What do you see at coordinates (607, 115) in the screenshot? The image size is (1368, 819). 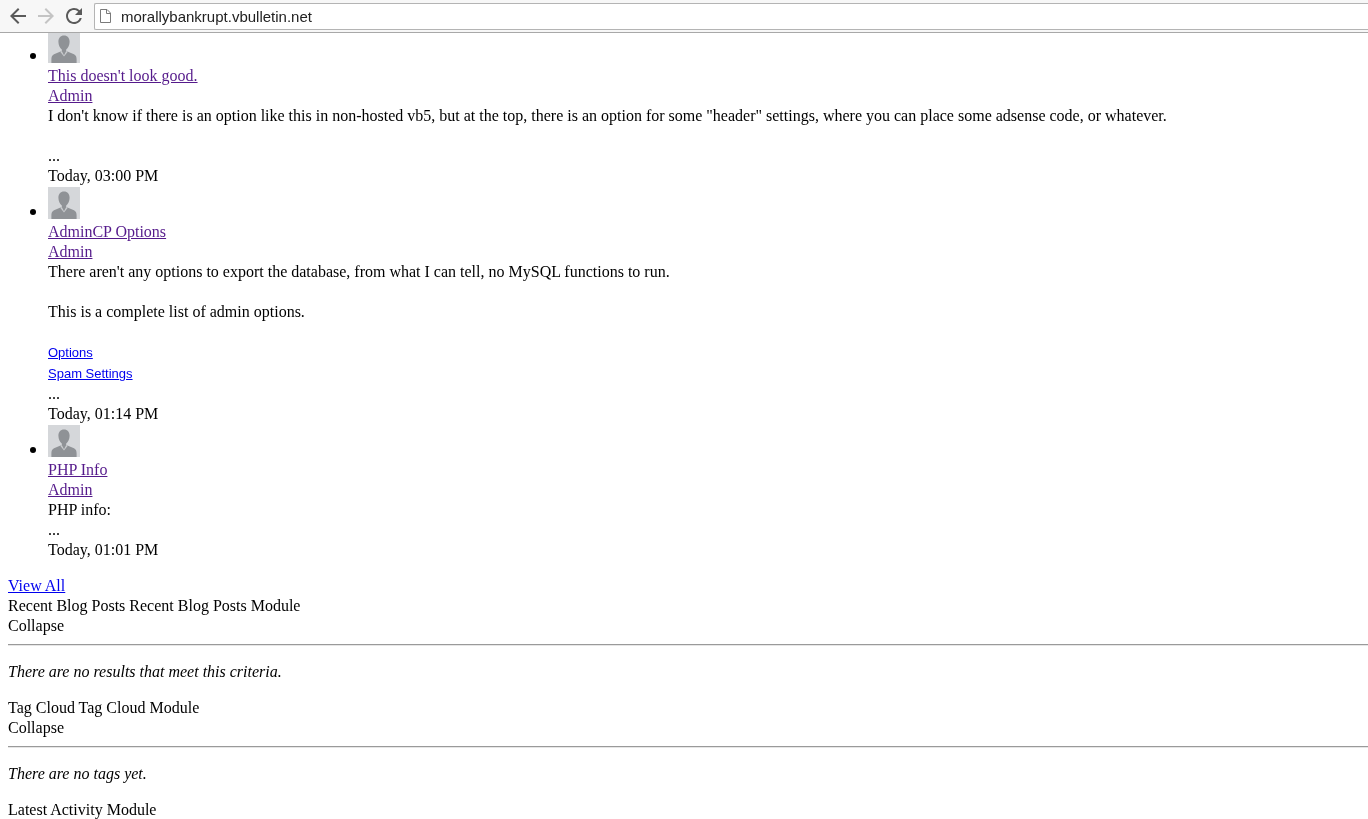 I see `post-excerpt: I don't know if there is an option like this in non-hosted vb5, but at the top, there is an option for some "header" settings, where you can place some adsense code, or whatever.` at bounding box center [607, 115].